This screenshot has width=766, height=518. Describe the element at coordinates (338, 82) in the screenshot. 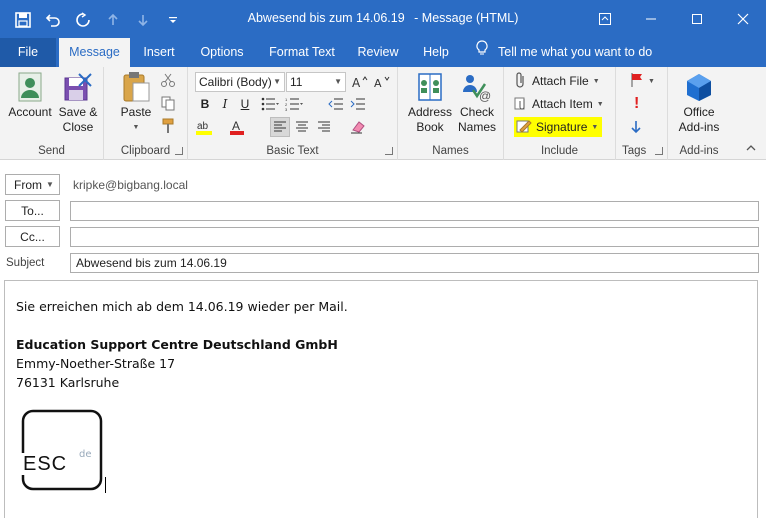

I see `font-size-dropdown-icon: ▼` at that location.